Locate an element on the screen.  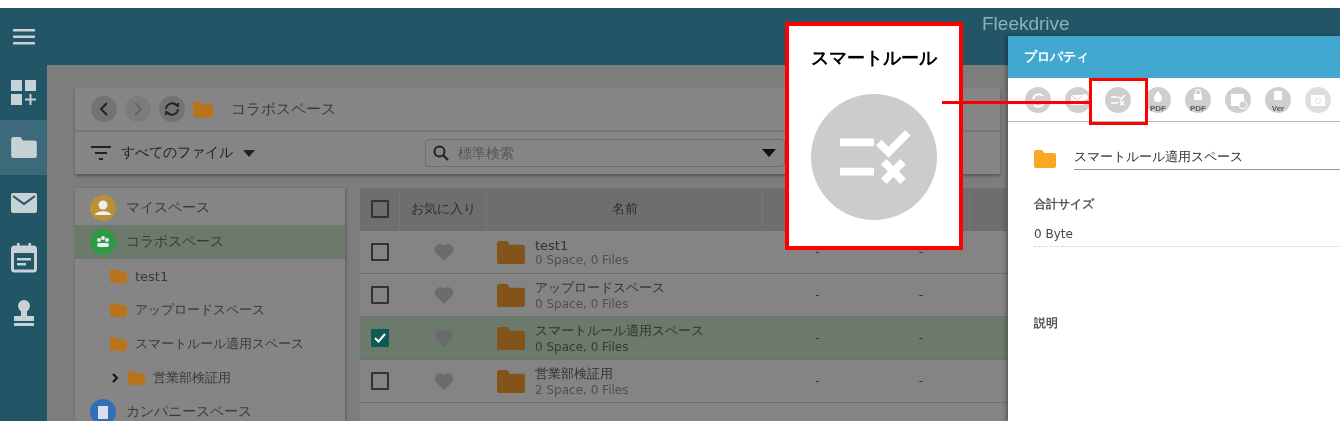
rule-check-icon is located at coordinates (874, 157).